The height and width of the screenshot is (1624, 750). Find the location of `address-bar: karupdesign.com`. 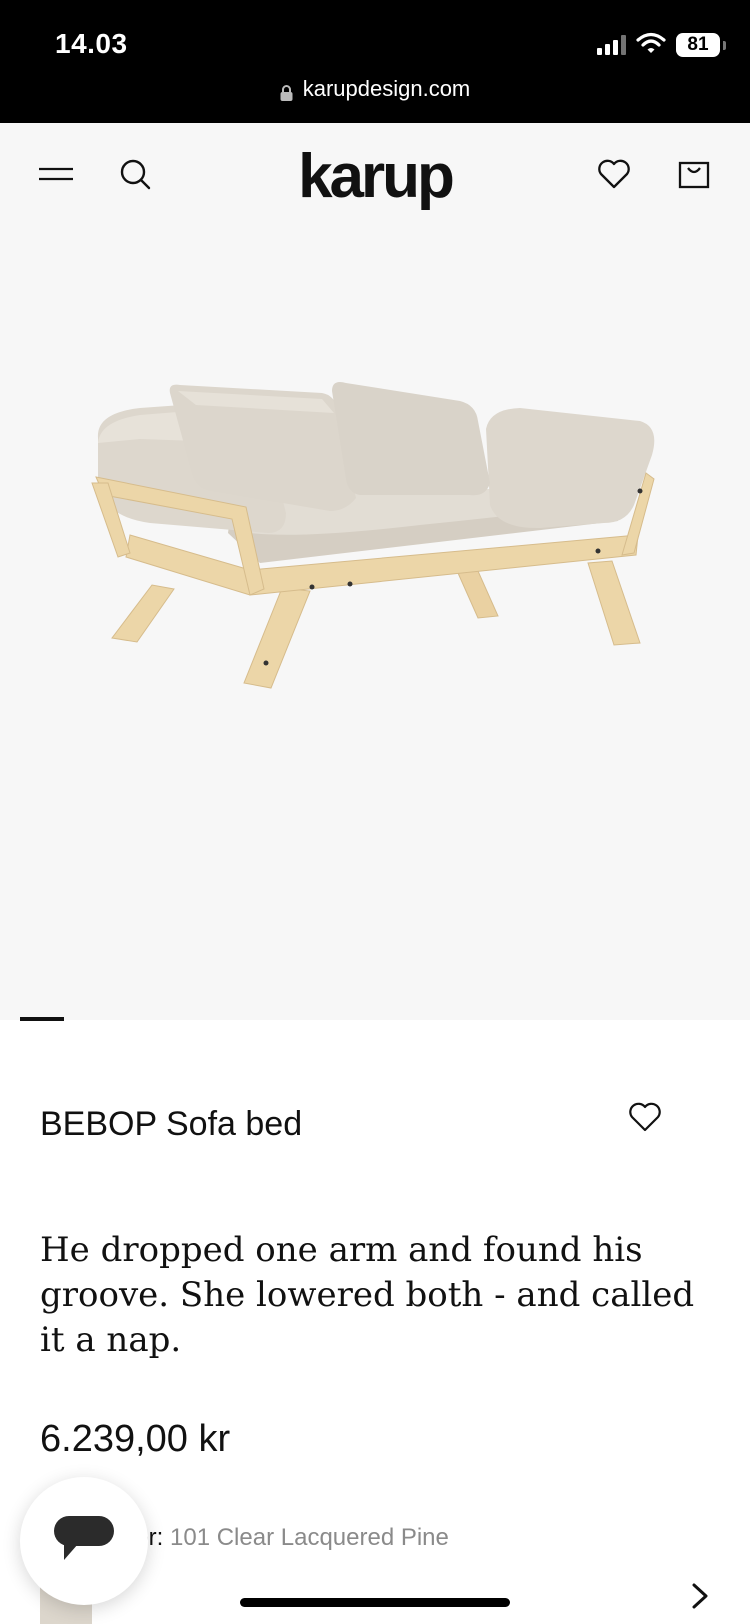

address-bar: karupdesign.com is located at coordinates (375, 89).